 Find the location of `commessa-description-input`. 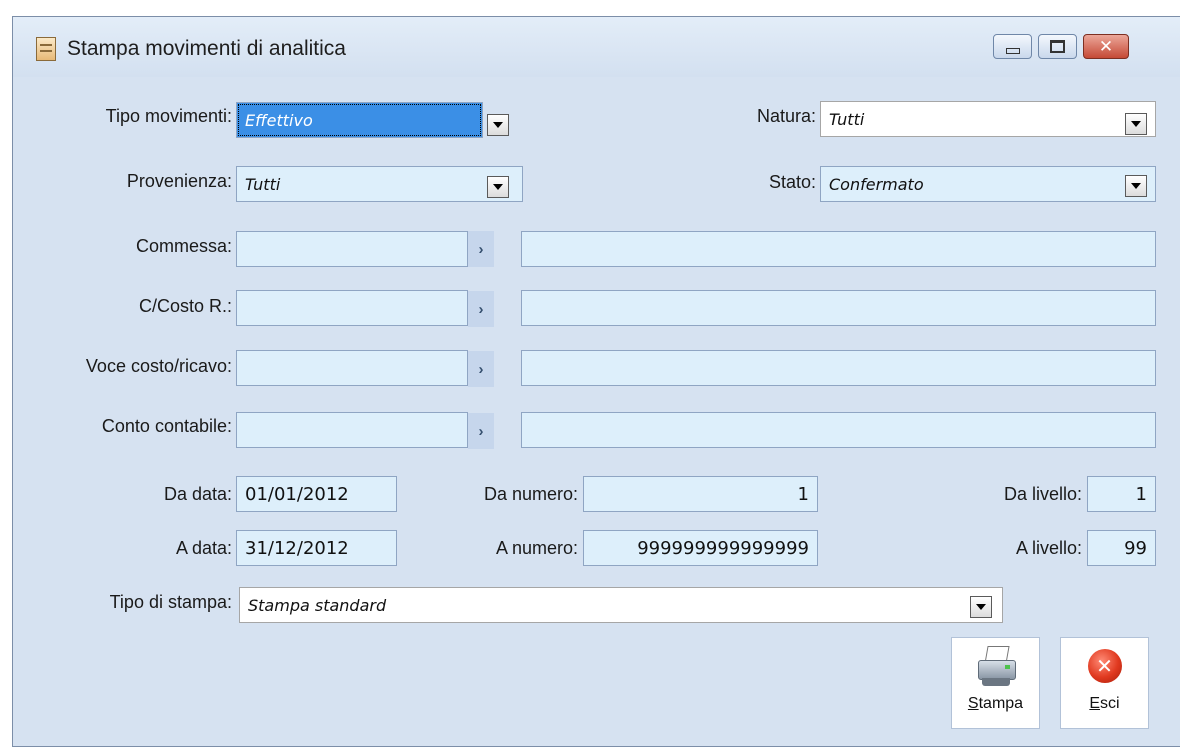

commessa-description-input is located at coordinates (838, 249).